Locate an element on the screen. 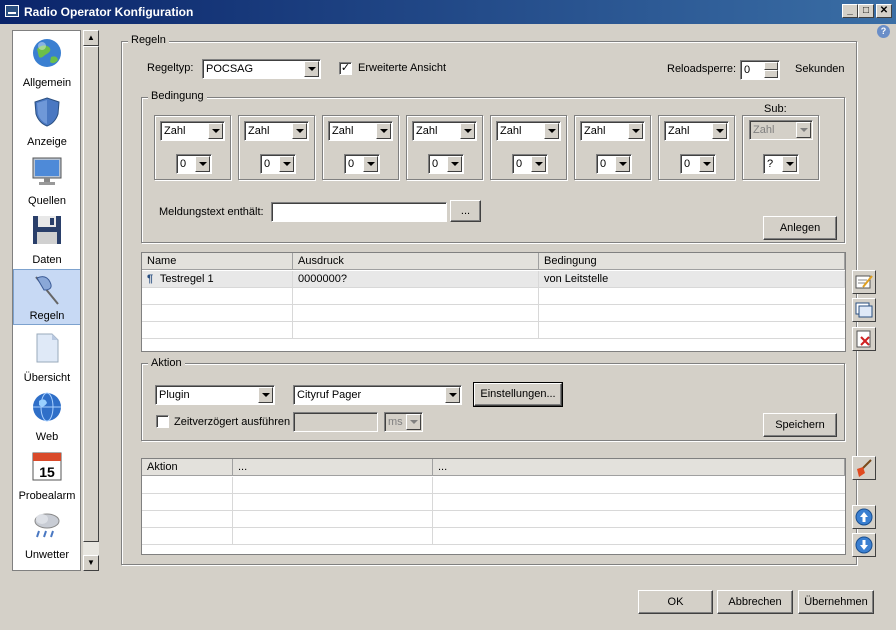 This screenshot has height=630, width=896. maximize-button: □ is located at coordinates (866, 11).